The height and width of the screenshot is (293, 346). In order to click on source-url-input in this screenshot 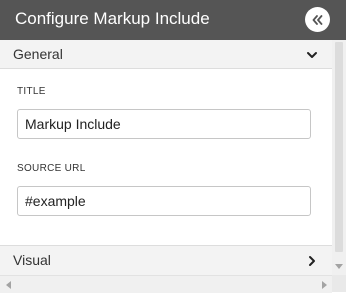, I will do `click(164, 201)`.